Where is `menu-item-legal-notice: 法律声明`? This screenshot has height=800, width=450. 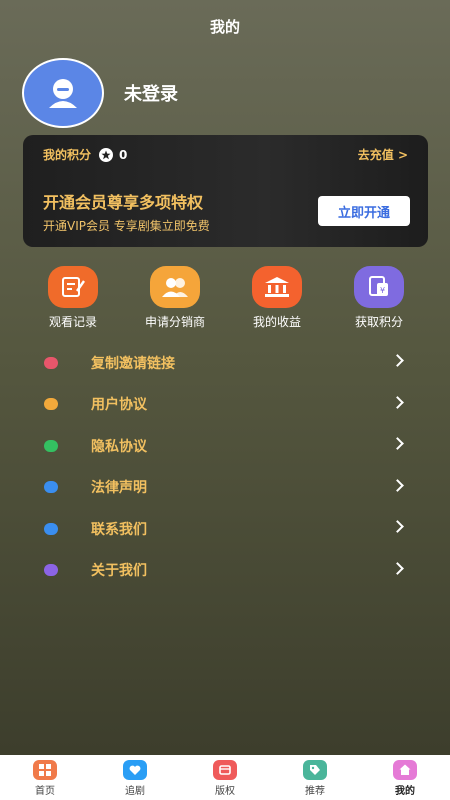 menu-item-legal-notice: 法律声明 is located at coordinates (229, 488).